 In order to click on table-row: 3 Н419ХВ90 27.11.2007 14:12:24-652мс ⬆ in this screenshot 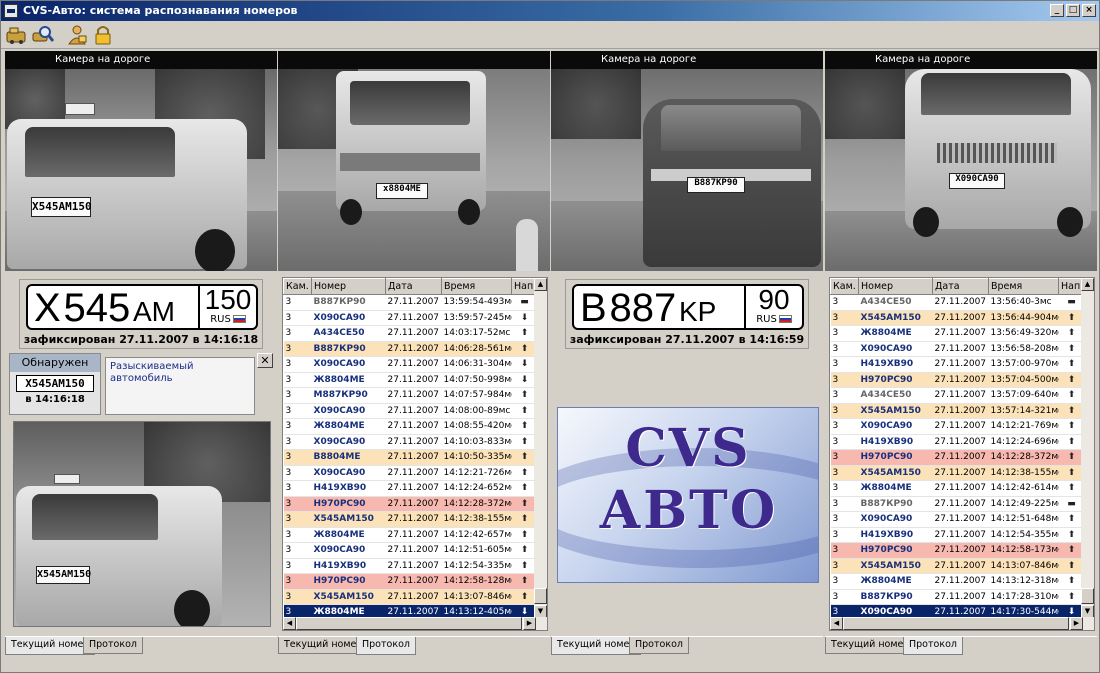, I will do `click(409, 488)`.